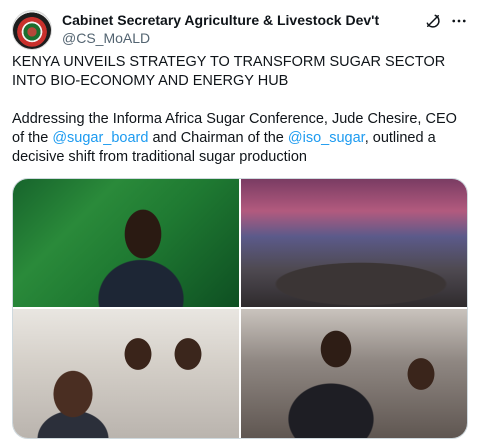 The width and height of the screenshot is (480, 445). What do you see at coordinates (100, 138) in the screenshot?
I see `mention-sugar-board: @sugar_board` at bounding box center [100, 138].